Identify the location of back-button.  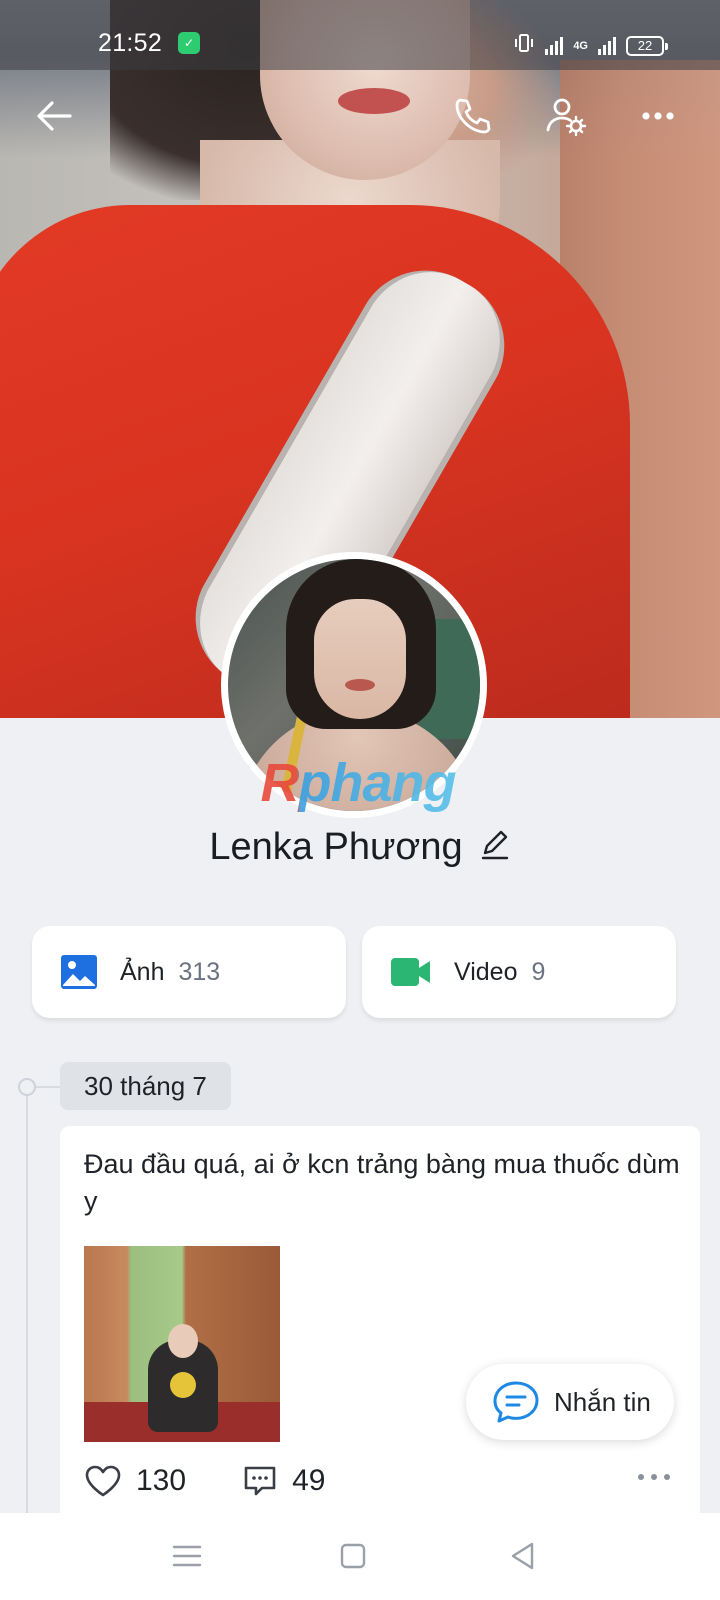
(54, 116).